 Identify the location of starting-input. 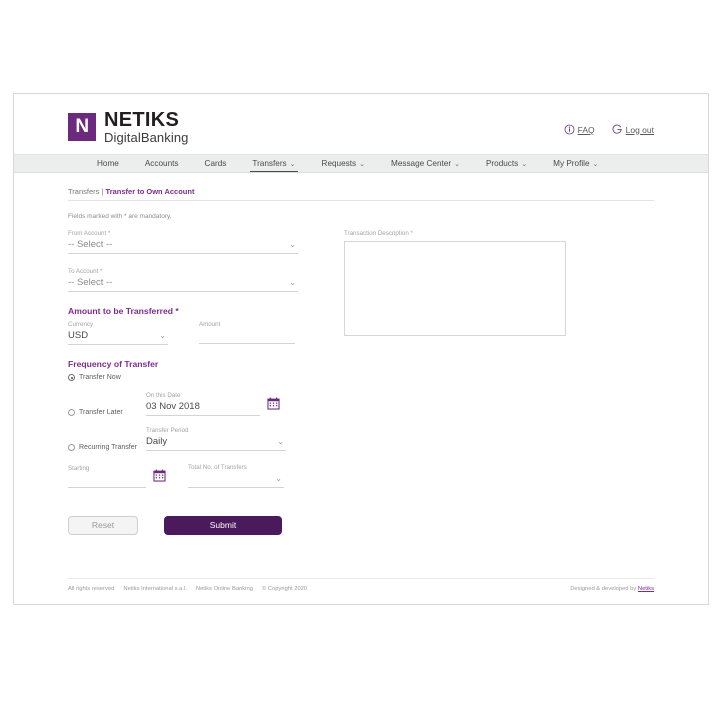
(107, 481).